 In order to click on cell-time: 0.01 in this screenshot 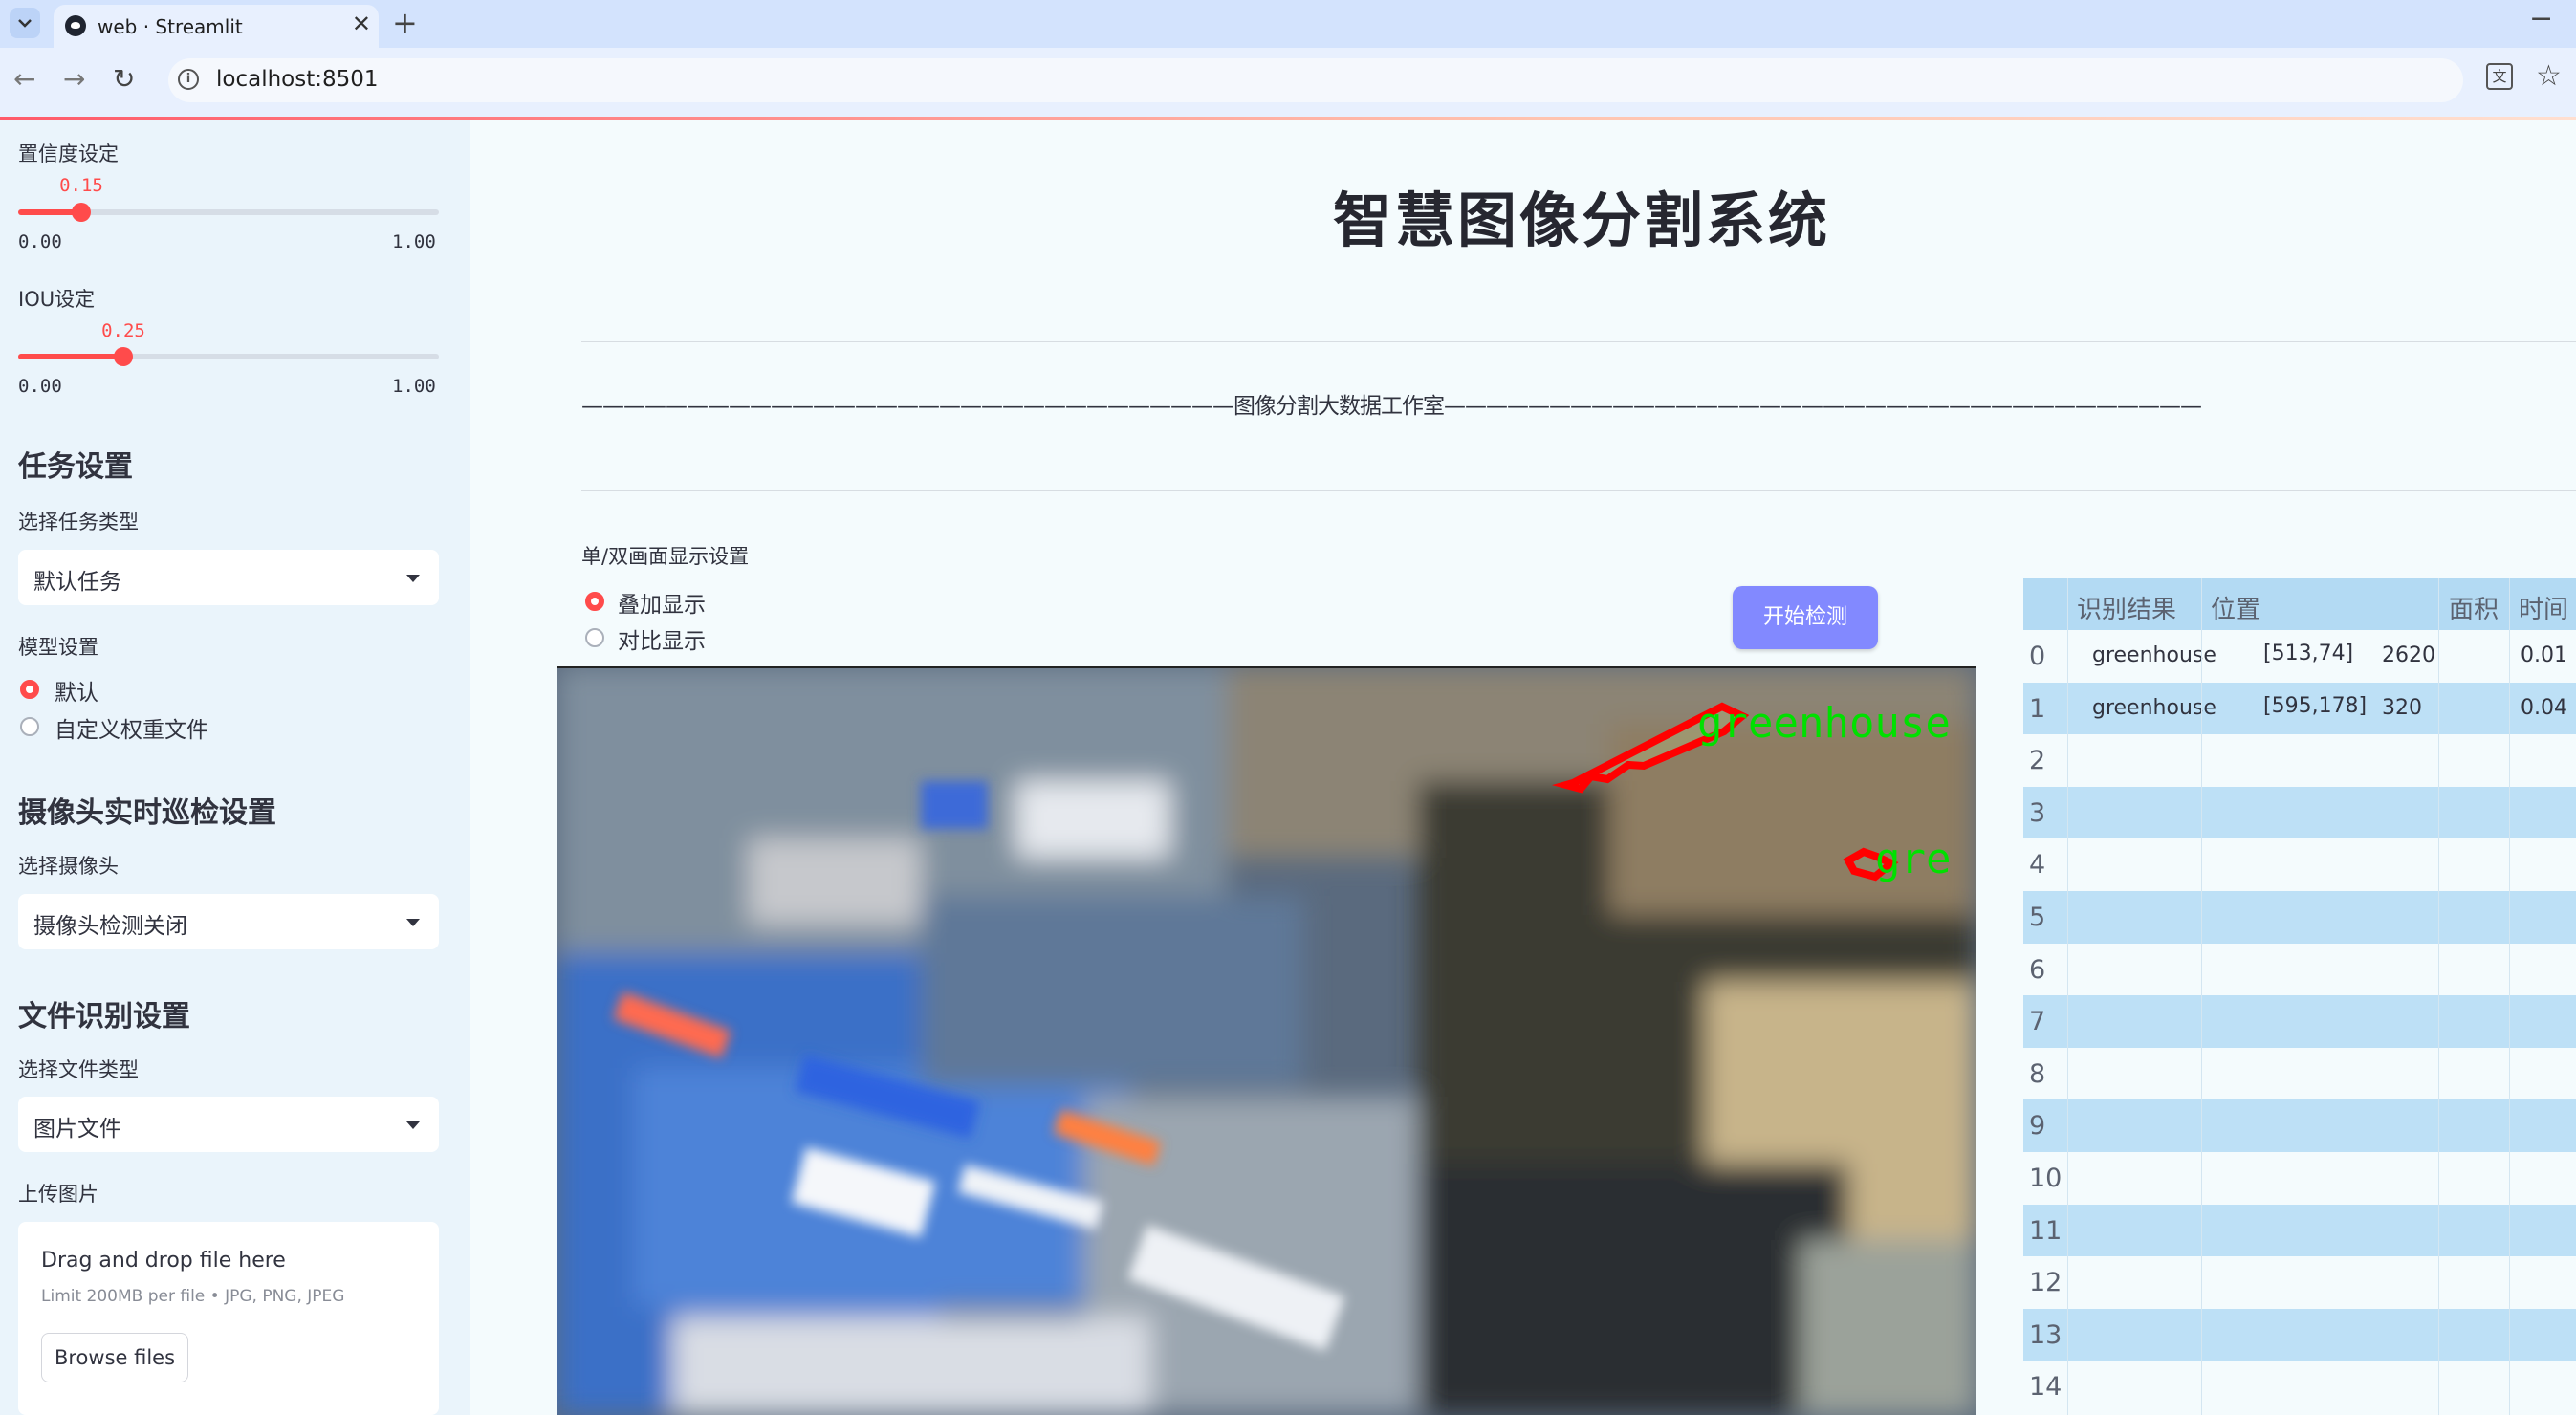, I will do `click(2544, 655)`.